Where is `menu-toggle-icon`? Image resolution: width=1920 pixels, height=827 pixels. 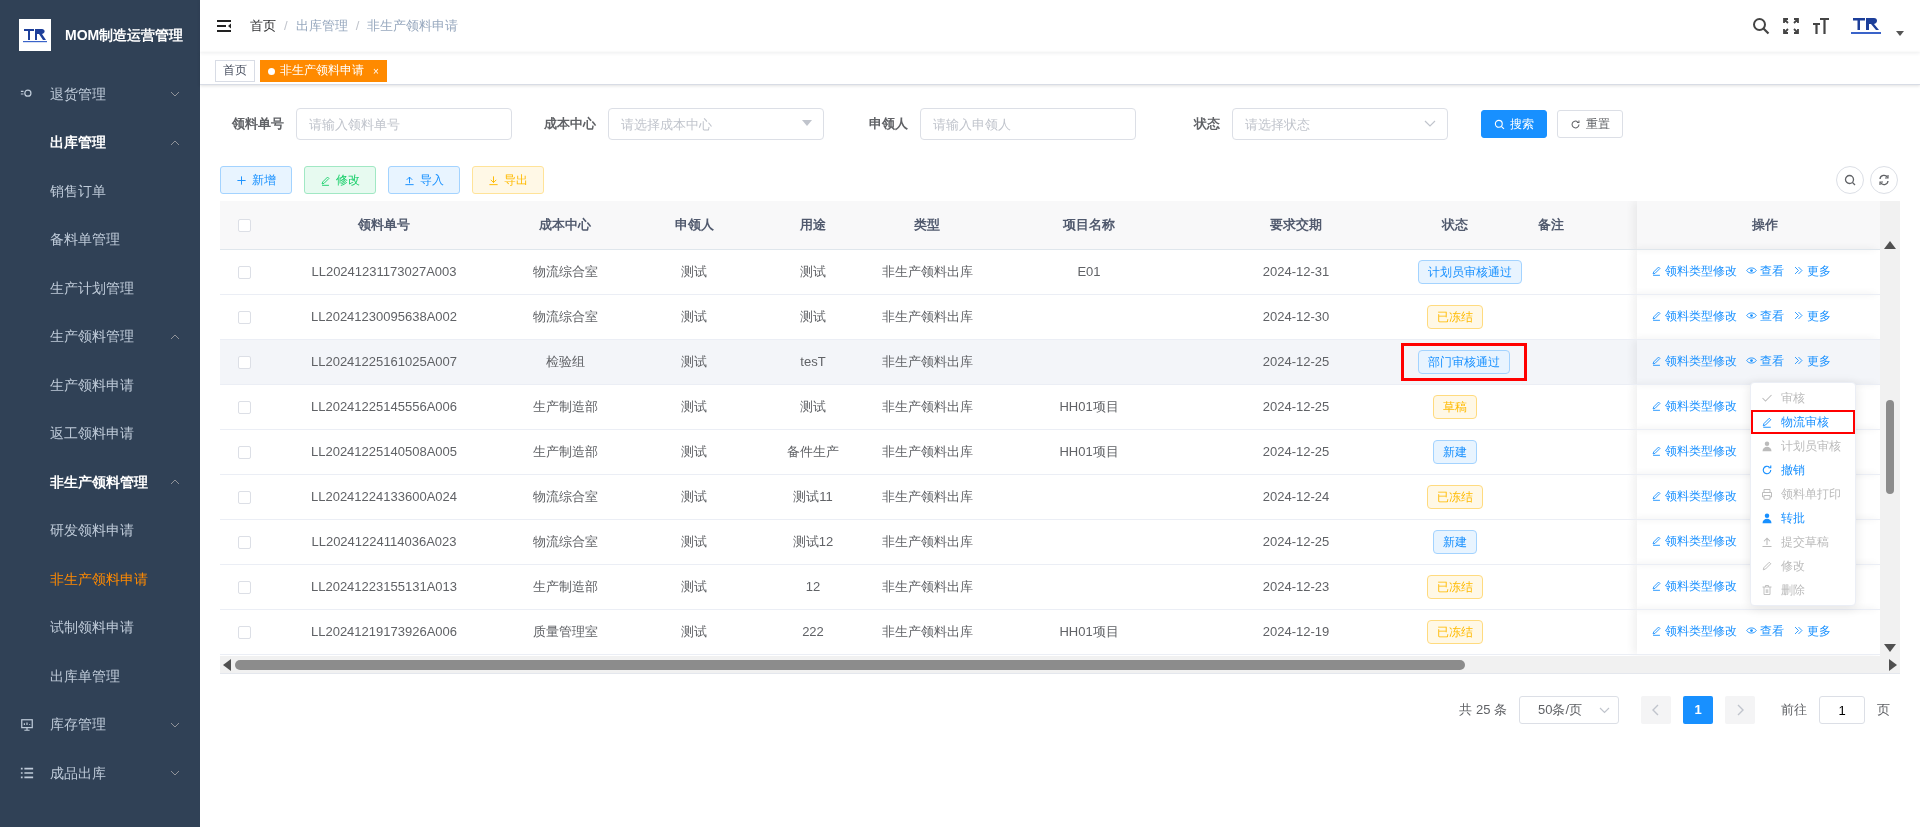
menu-toggle-icon is located at coordinates (224, 26).